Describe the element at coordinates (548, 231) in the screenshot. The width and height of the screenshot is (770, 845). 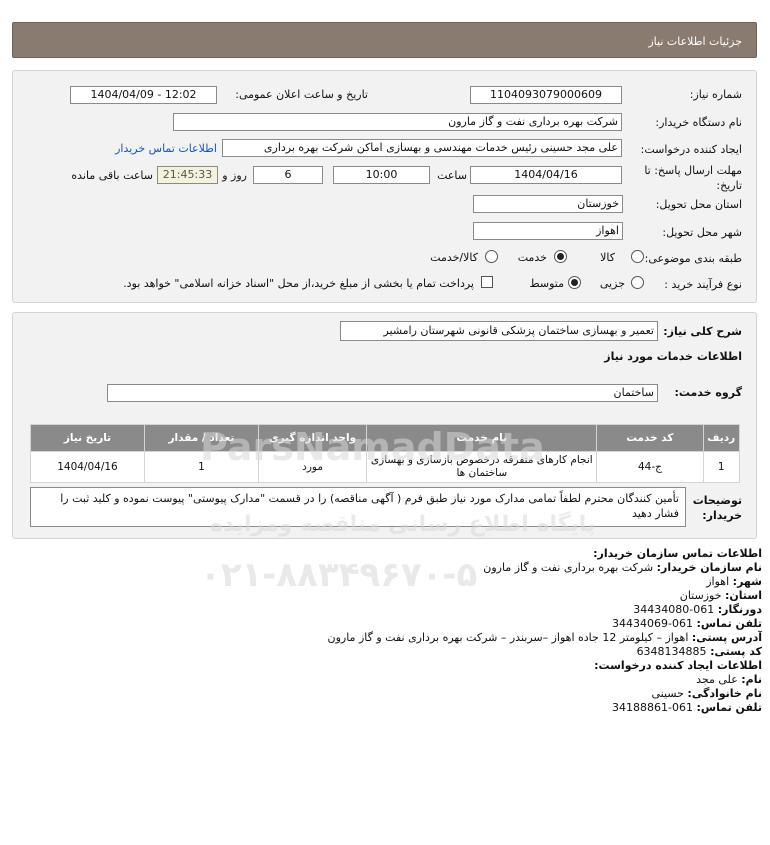
I see `city-field: اهواز` at that location.